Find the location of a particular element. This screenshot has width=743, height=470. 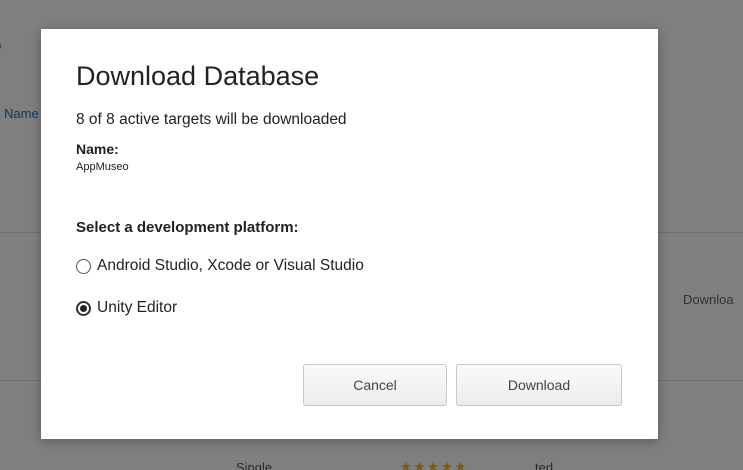

cancel-button: Cancel is located at coordinates (375, 385).